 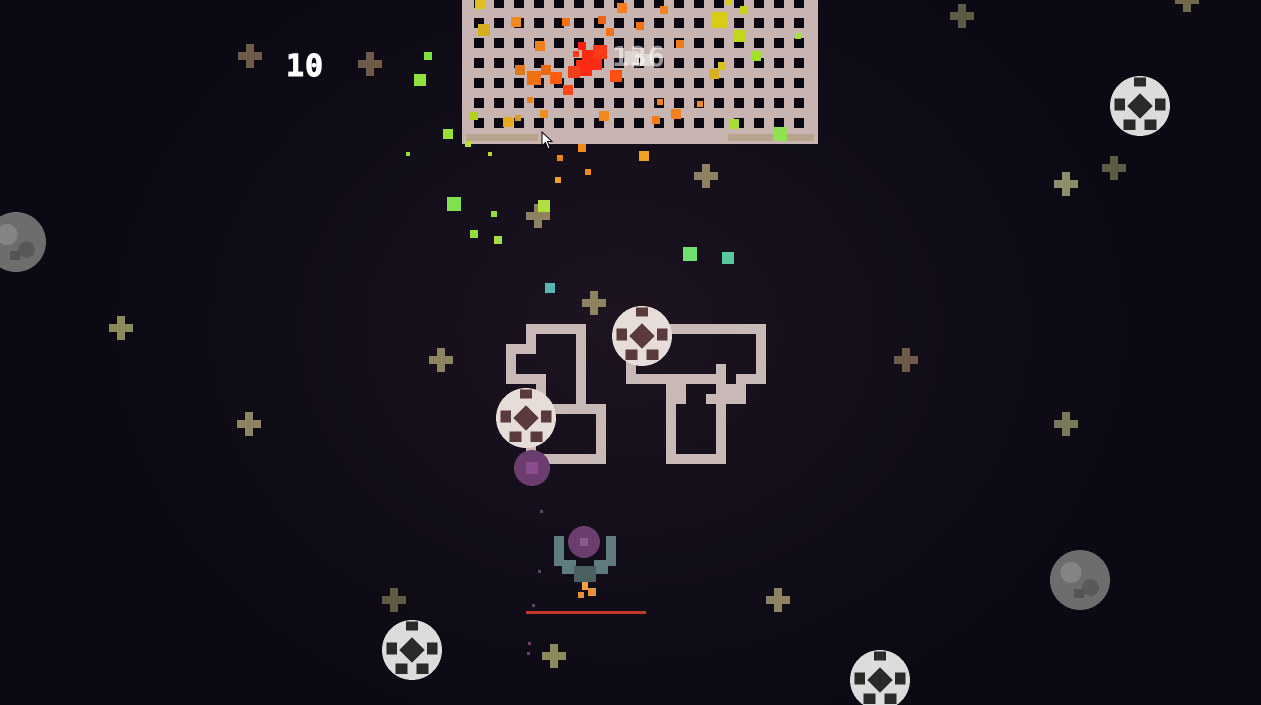 What do you see at coordinates (584, 542) in the screenshot?
I see `ship-core-highlight` at bounding box center [584, 542].